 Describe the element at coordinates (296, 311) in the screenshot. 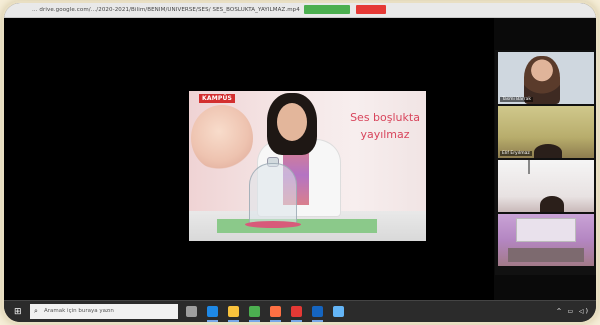

I see `office-icon` at that location.